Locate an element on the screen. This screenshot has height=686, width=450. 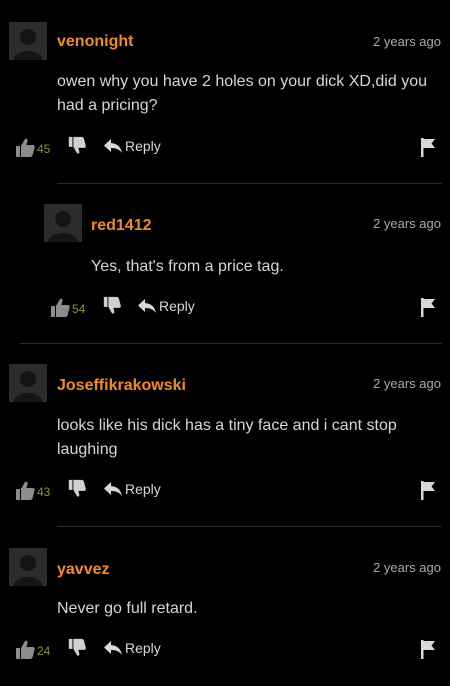
like-button: 43 is located at coordinates (32, 490).